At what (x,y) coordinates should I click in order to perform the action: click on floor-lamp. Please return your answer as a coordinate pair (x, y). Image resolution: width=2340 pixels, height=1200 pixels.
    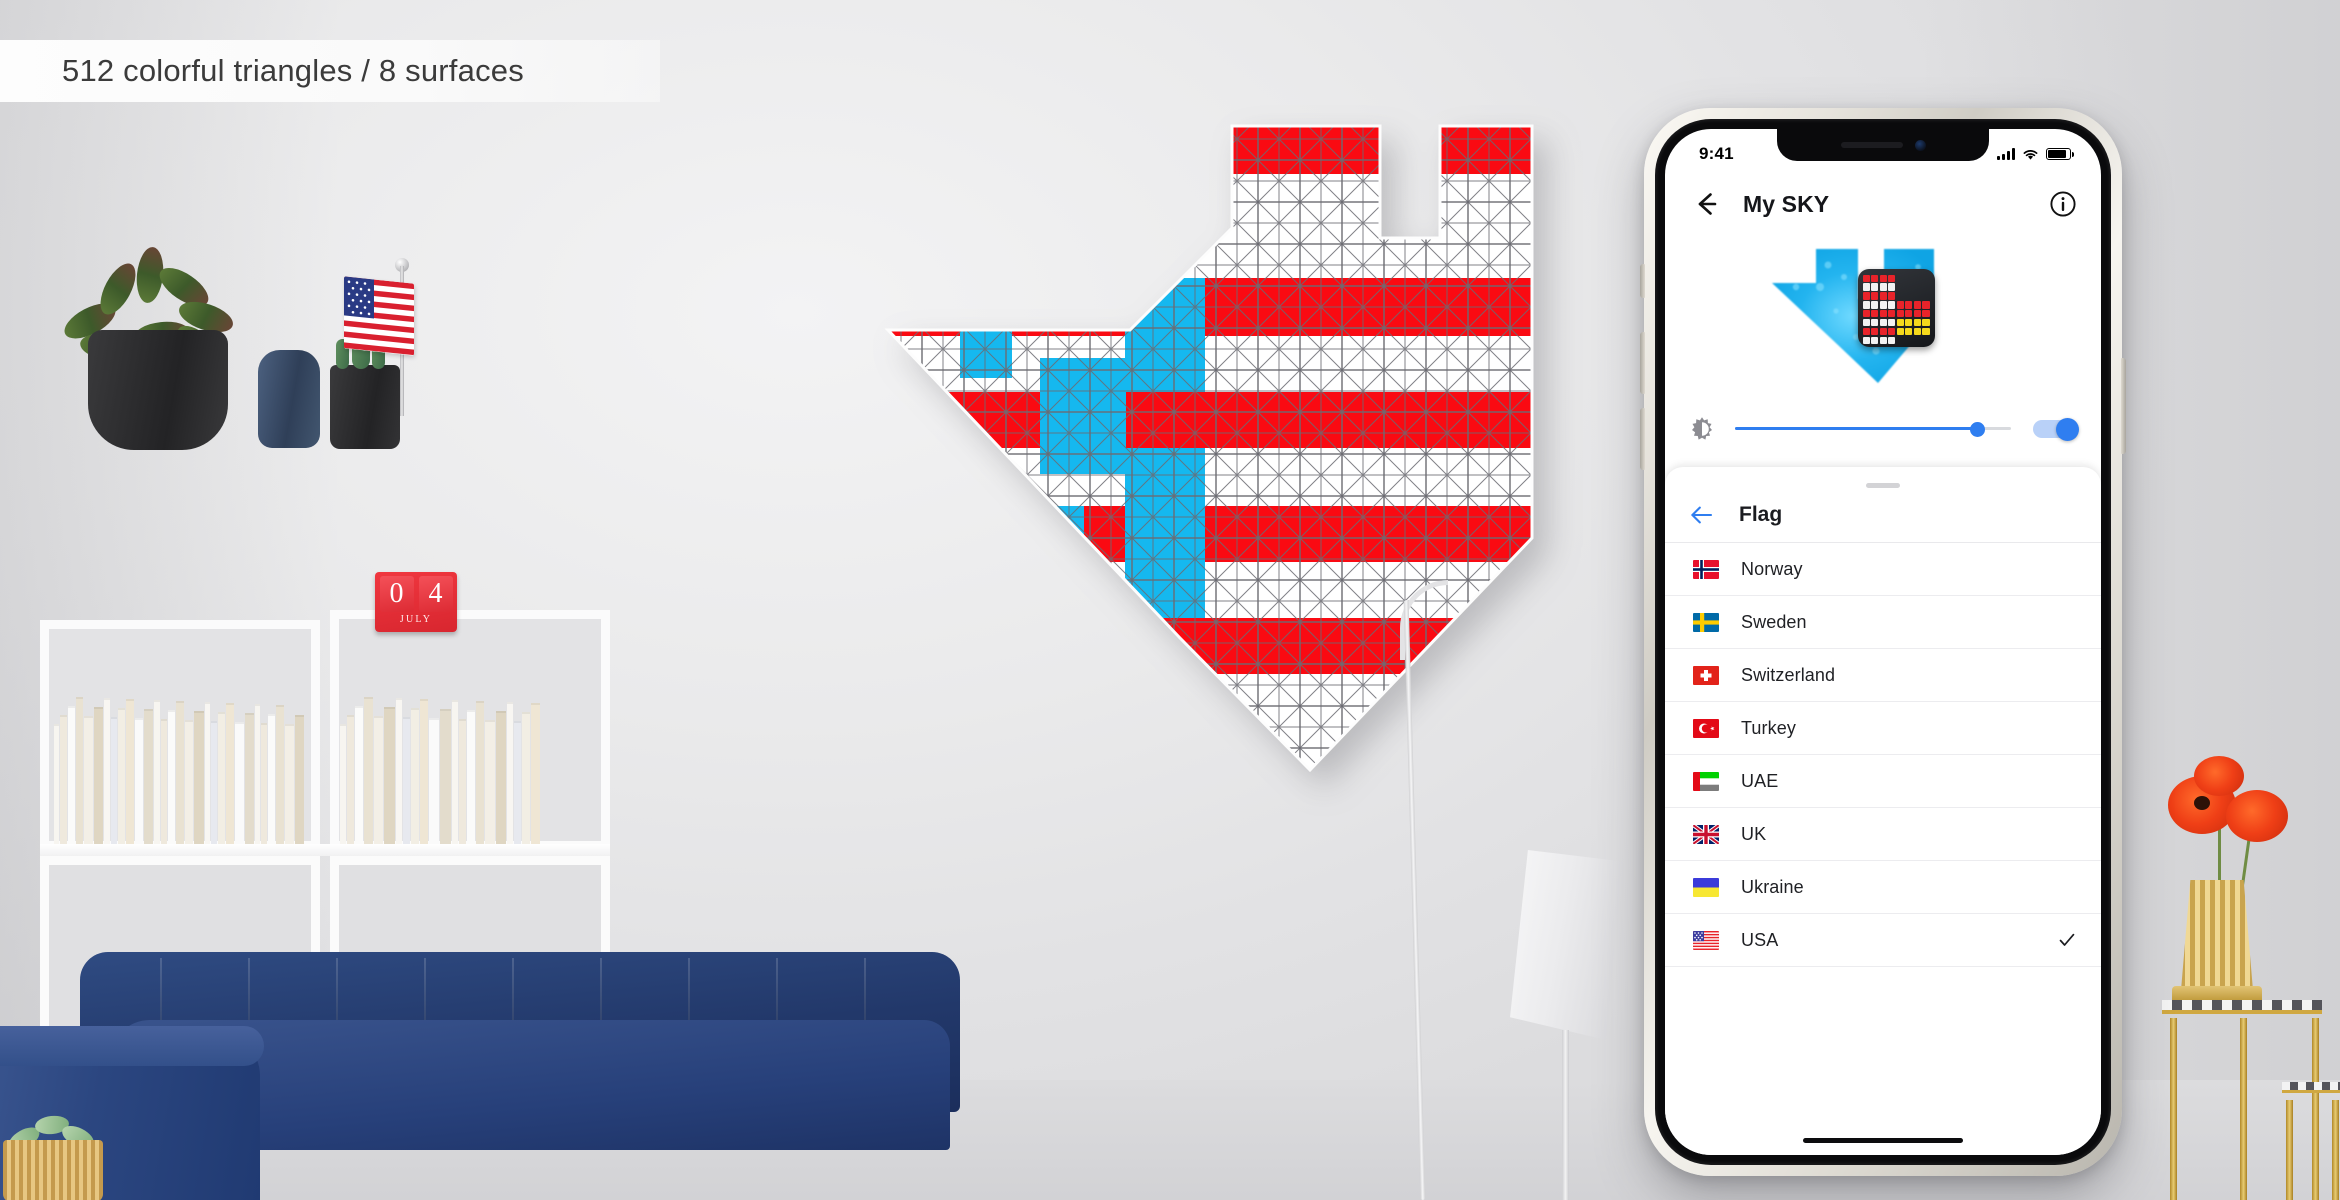
    Looking at the image, I should click on (1565, 1025).